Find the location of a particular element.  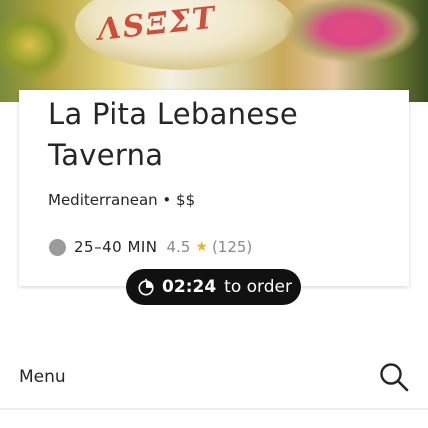

divider is located at coordinates (214, 409).